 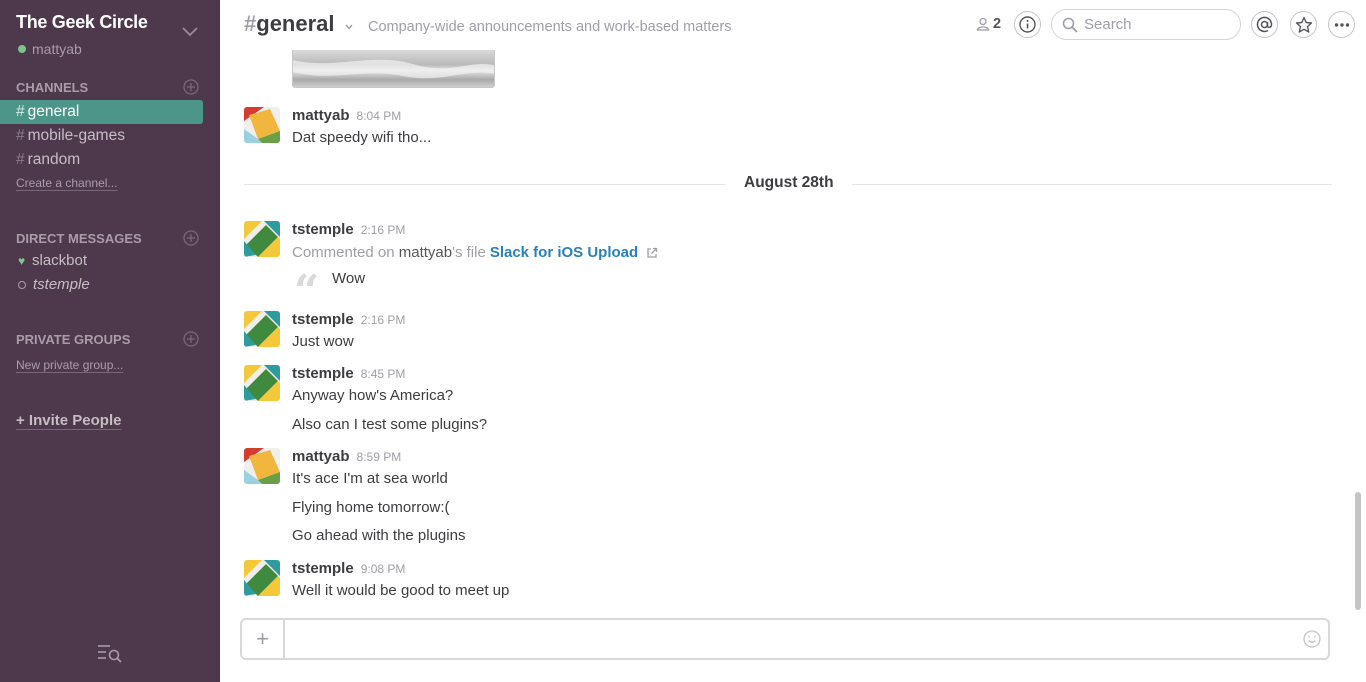 I want to click on message-text: Go ahead with the plugins, so click(x=379, y=535).